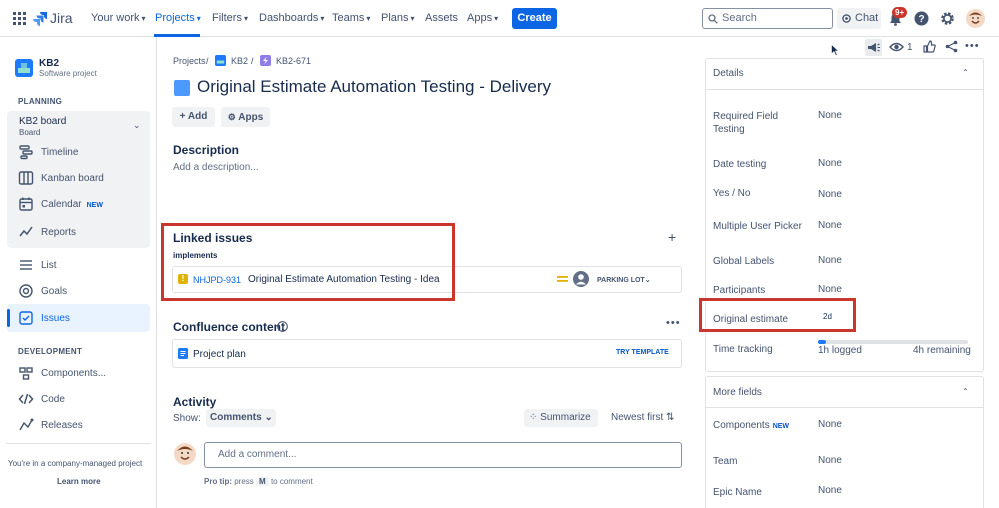 The width and height of the screenshot is (999, 508). Describe the element at coordinates (751, 425) in the screenshot. I see `field-label-components: Components NEW` at that location.